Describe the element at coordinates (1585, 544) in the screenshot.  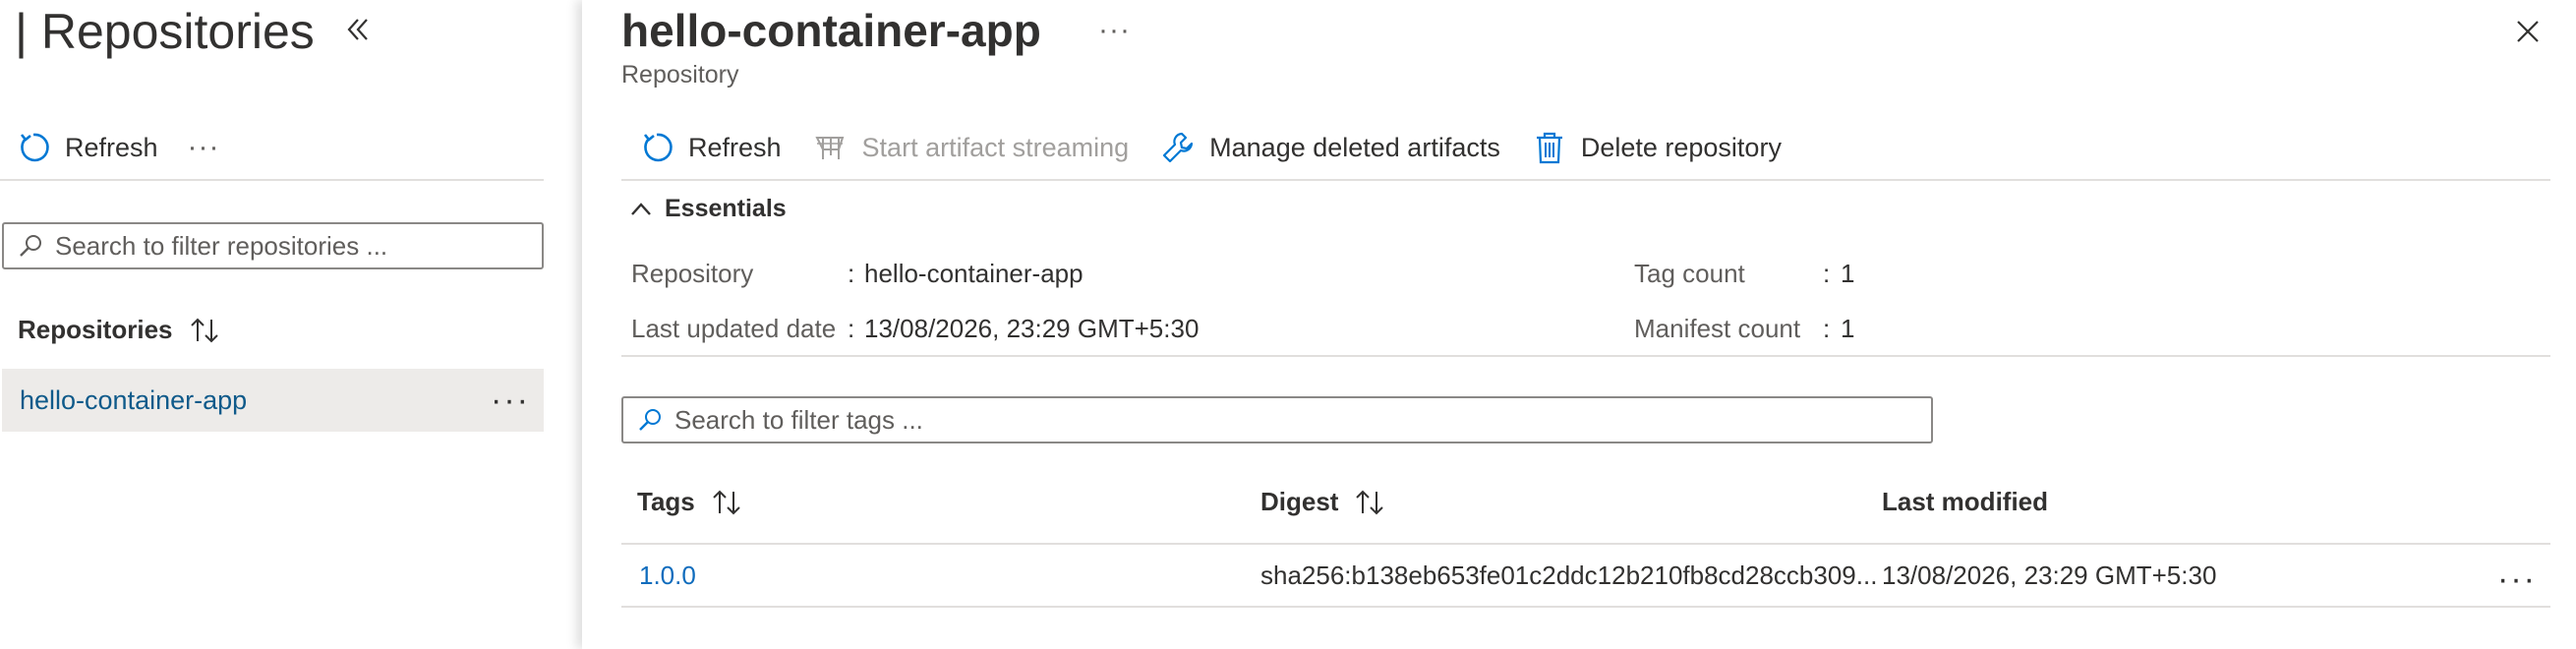
I see `table-header-divider` at that location.